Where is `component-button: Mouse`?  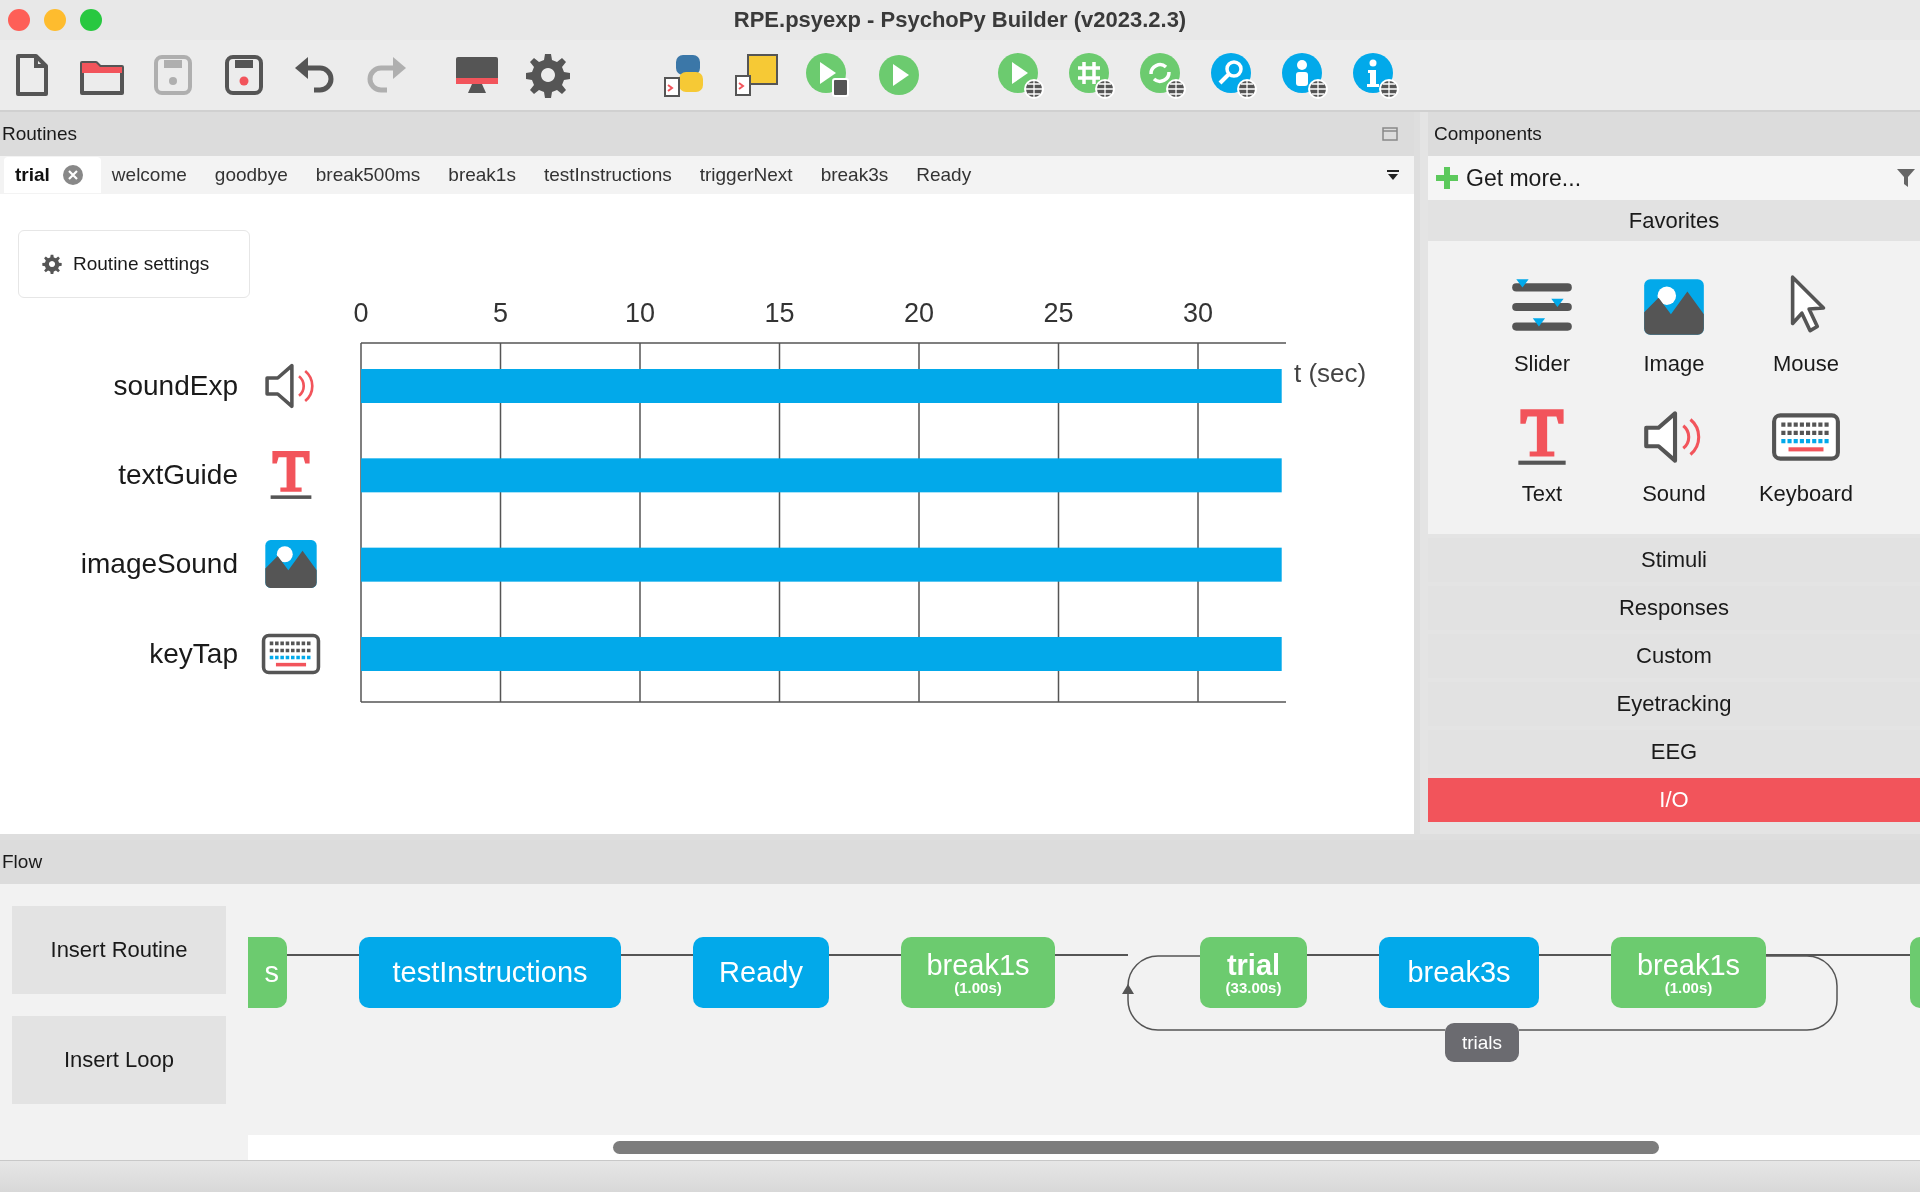
component-button: Mouse is located at coordinates (1806, 324).